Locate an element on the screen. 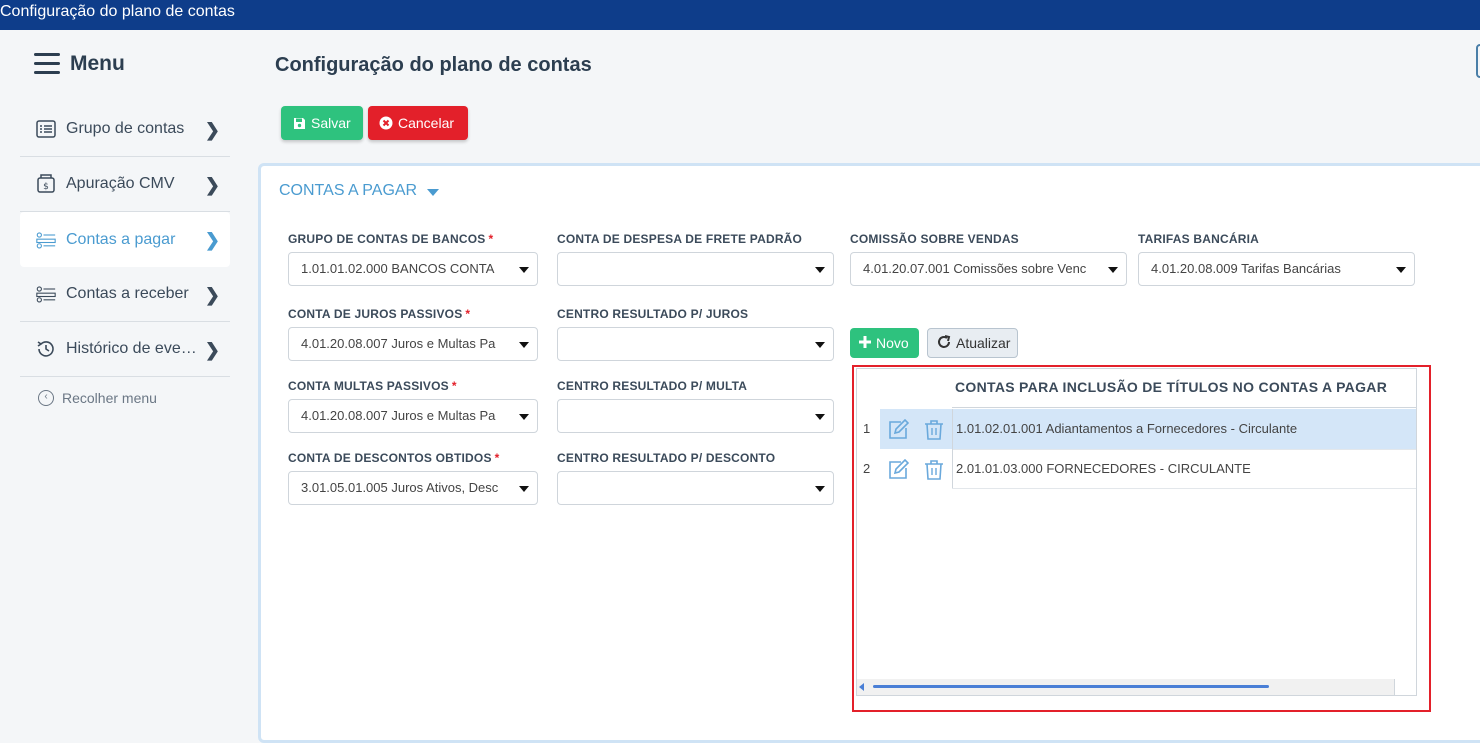 The height and width of the screenshot is (743, 1480). new-button: Novo is located at coordinates (884, 343).